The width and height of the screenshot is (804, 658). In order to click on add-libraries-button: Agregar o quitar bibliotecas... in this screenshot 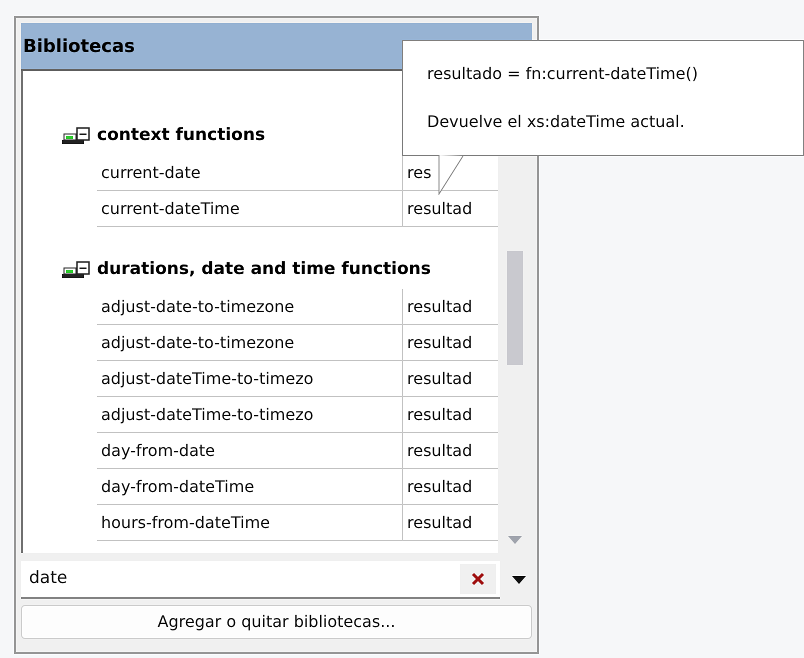, I will do `click(276, 622)`.